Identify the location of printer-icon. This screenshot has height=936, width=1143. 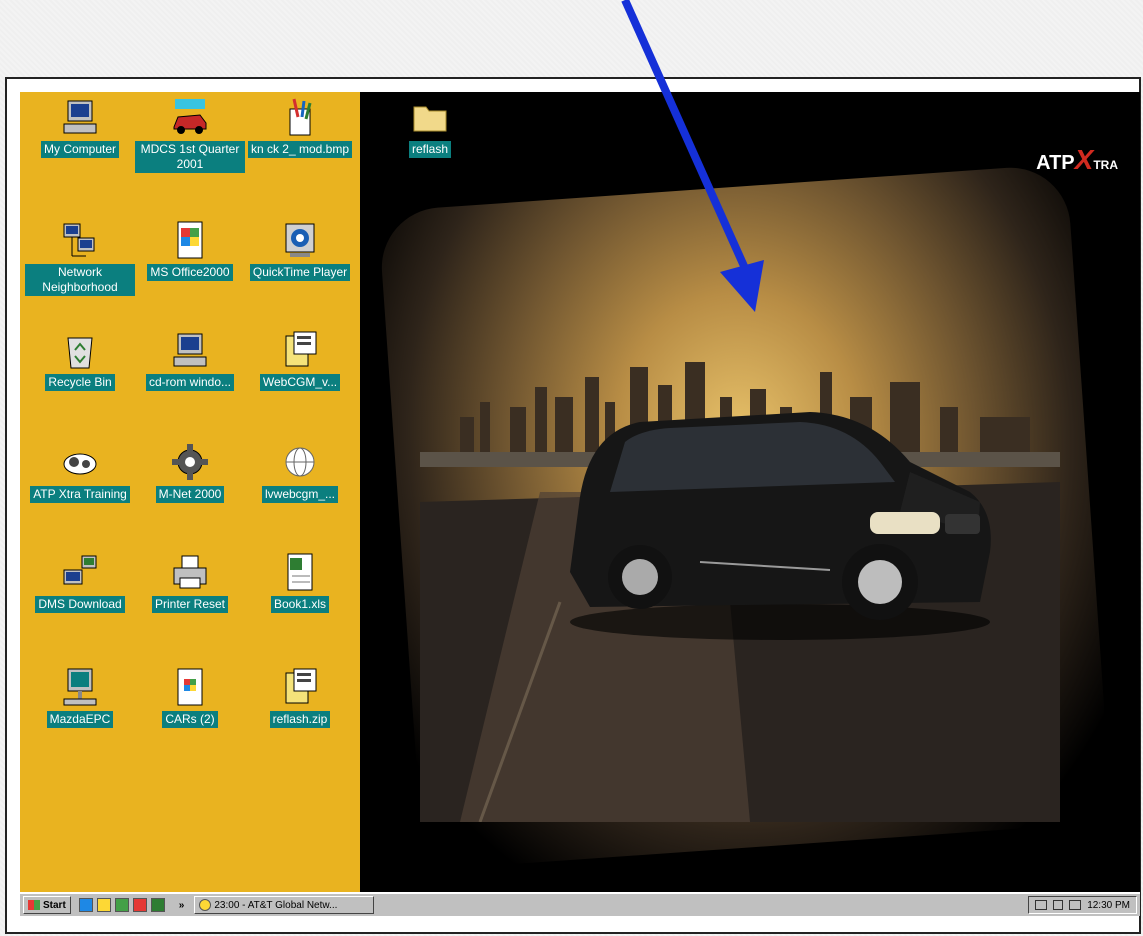
(190, 572).